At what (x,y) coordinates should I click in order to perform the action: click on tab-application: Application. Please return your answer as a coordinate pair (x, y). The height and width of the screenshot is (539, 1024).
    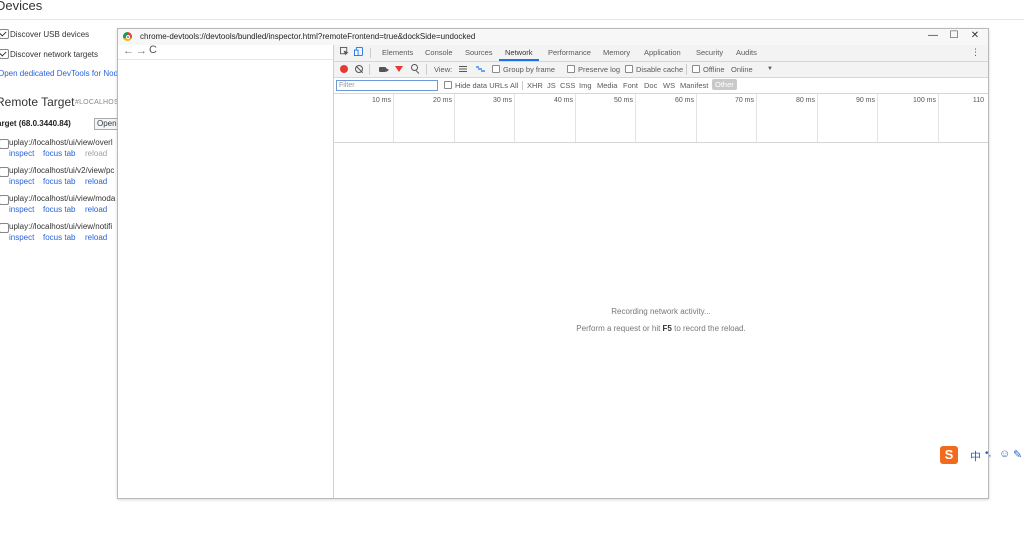
    Looking at the image, I should click on (662, 52).